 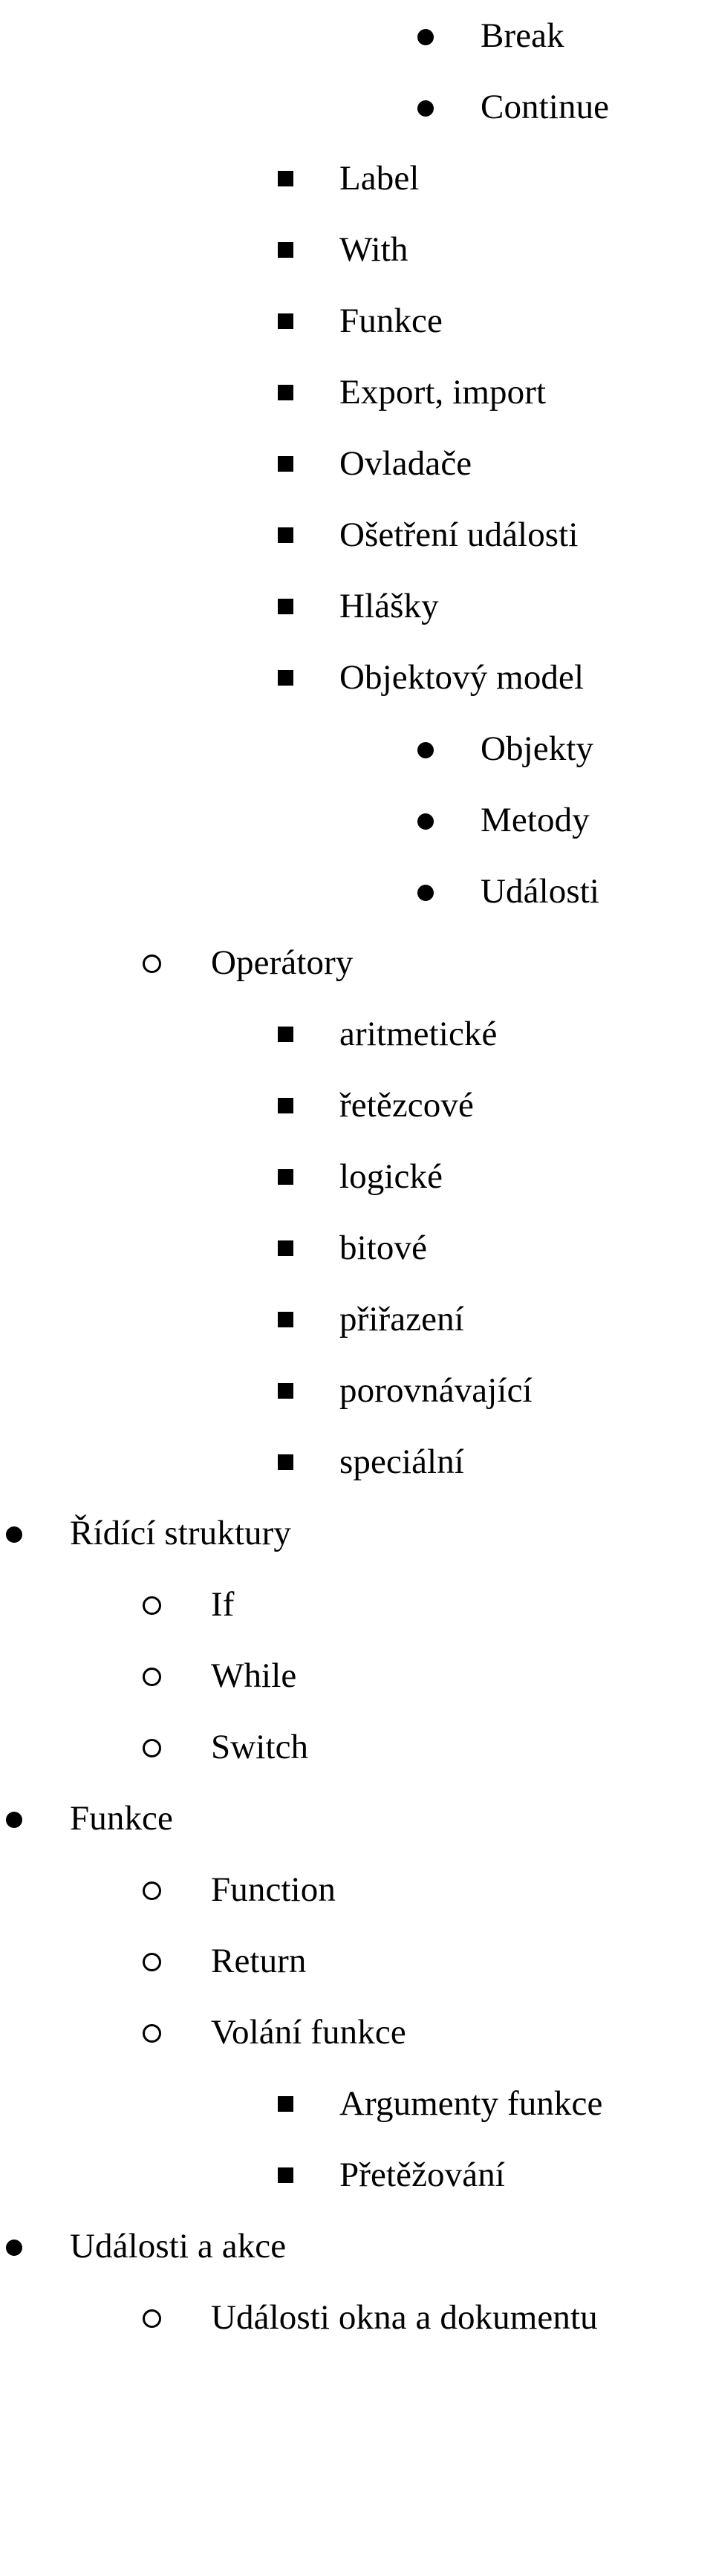 What do you see at coordinates (259, 1961) in the screenshot?
I see `list-item-label: Return` at bounding box center [259, 1961].